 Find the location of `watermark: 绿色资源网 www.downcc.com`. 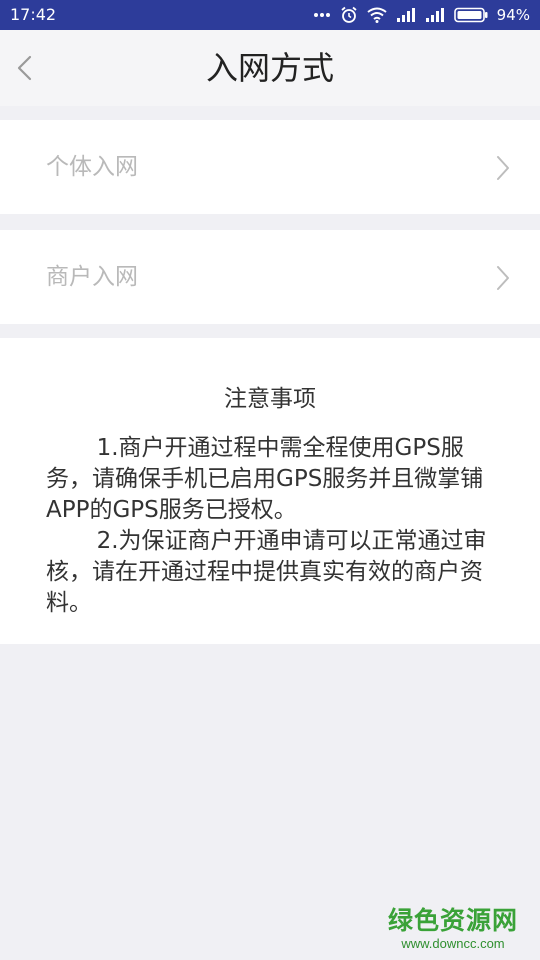

watermark: 绿色资源网 www.downcc.com is located at coordinates (453, 929).